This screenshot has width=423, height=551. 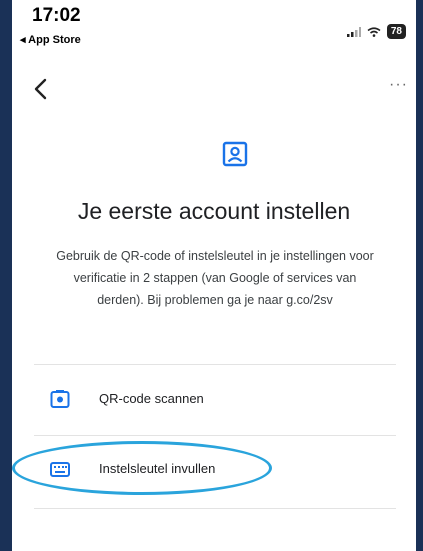 I want to click on battery-indicator: 78, so click(x=396, y=31).